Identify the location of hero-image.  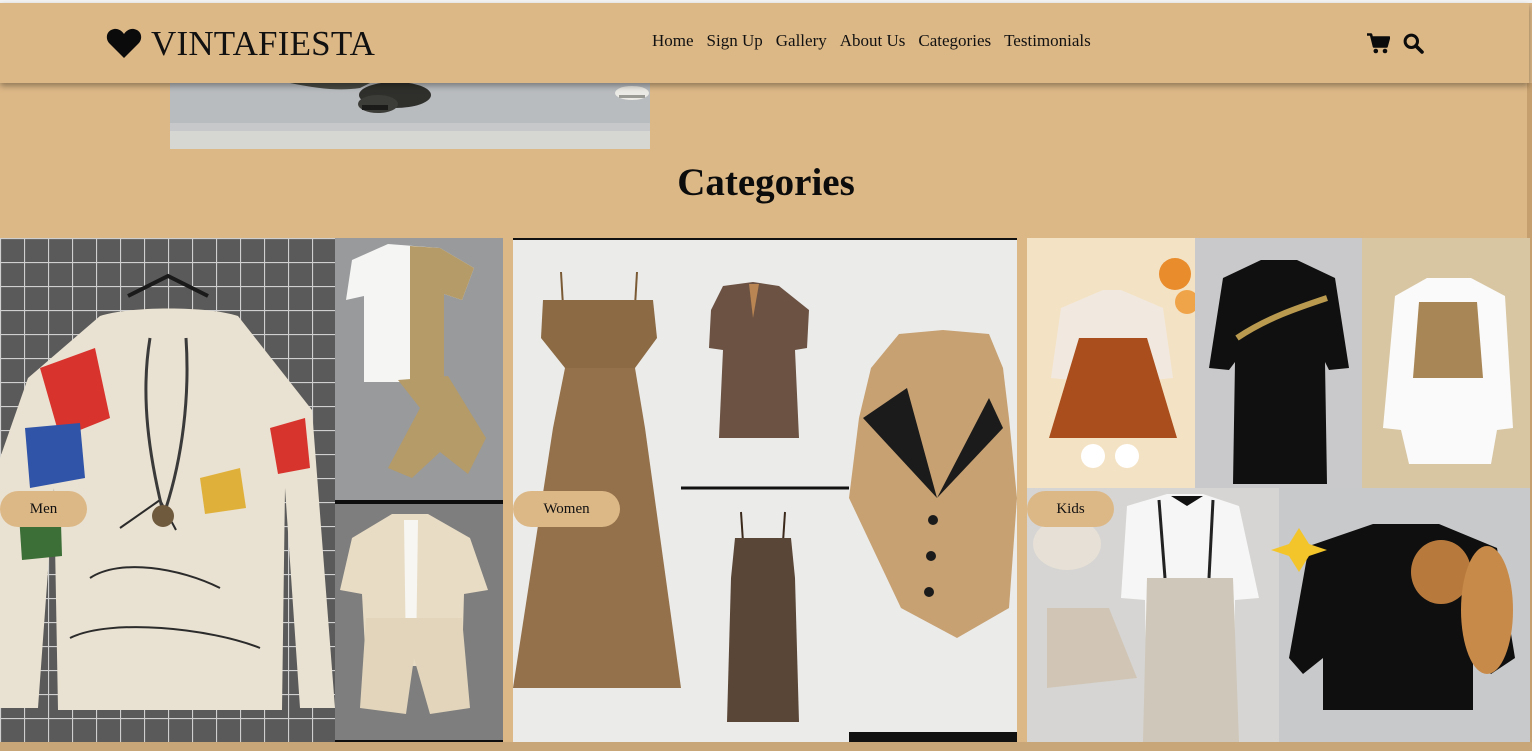
(410, 116).